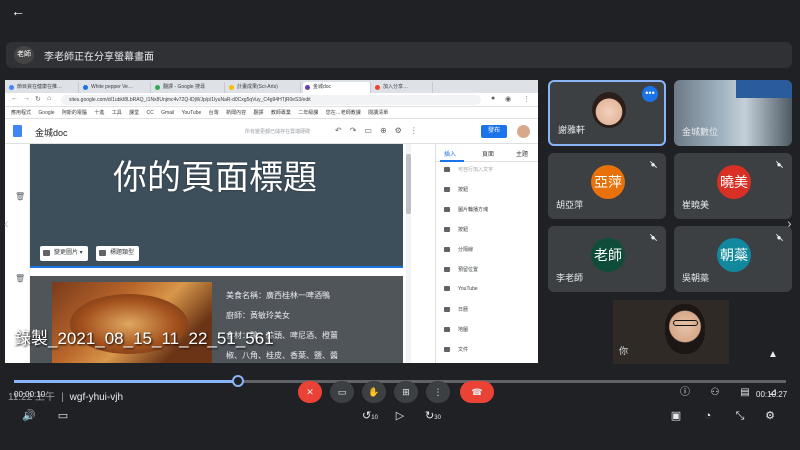  What do you see at coordinates (458, 249) in the screenshot?
I see `panel-item: 分隔線` at bounding box center [458, 249].